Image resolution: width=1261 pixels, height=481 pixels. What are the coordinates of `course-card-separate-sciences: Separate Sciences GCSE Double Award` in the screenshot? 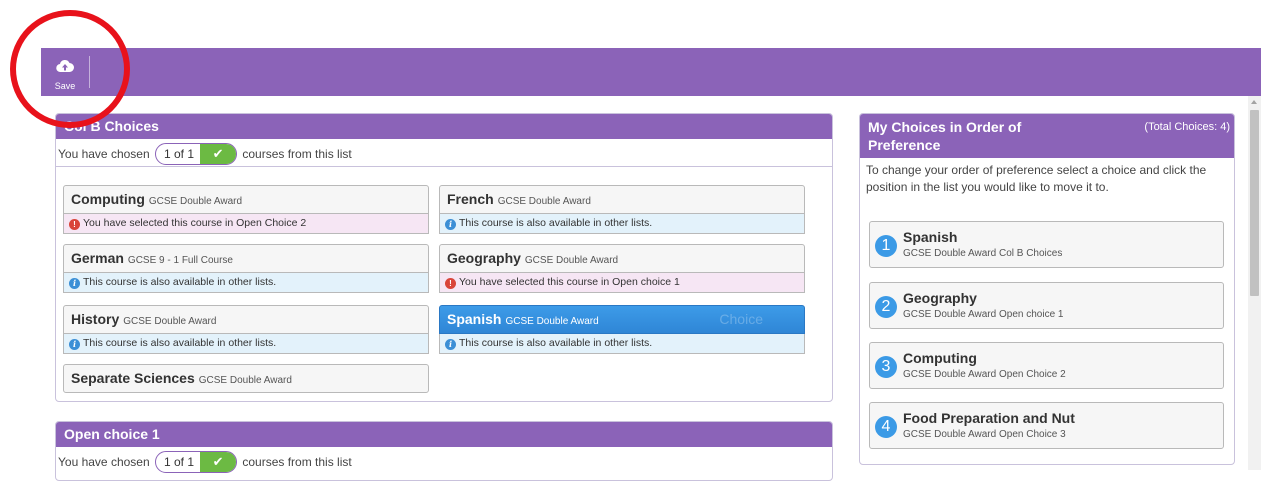 It's located at (246, 378).